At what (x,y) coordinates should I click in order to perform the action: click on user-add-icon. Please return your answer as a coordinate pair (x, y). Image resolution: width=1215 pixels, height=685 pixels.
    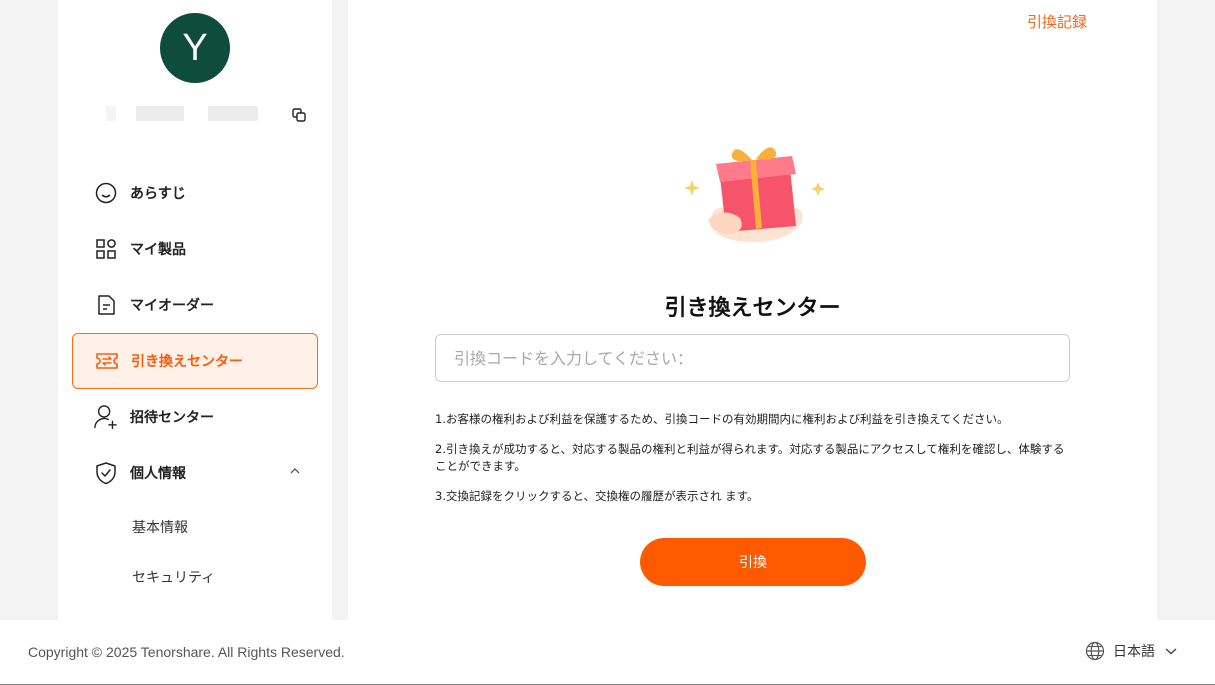
    Looking at the image, I should click on (106, 417).